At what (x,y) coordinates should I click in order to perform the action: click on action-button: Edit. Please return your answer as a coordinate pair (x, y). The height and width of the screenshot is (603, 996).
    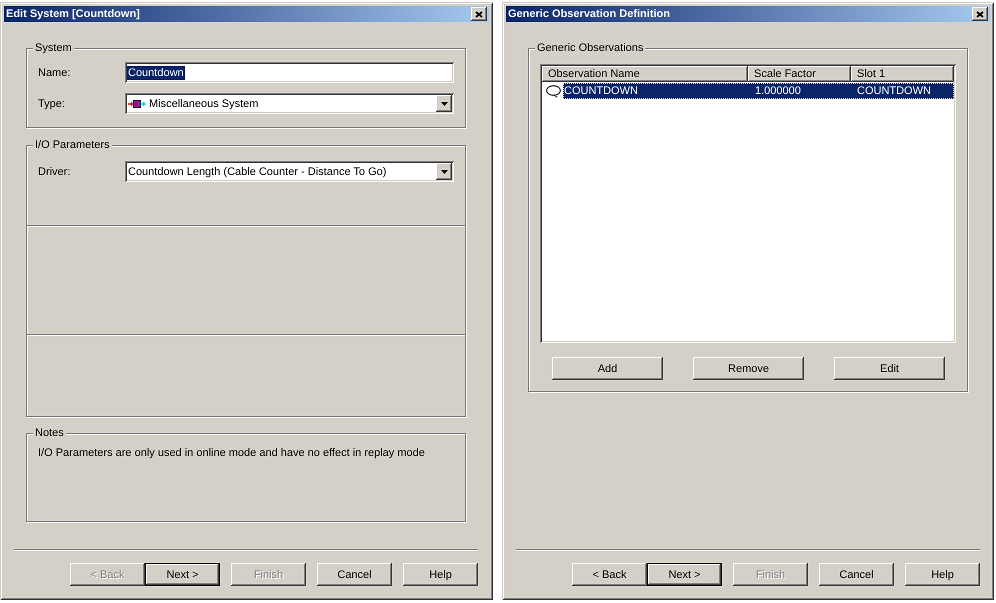
    Looking at the image, I should click on (889, 368).